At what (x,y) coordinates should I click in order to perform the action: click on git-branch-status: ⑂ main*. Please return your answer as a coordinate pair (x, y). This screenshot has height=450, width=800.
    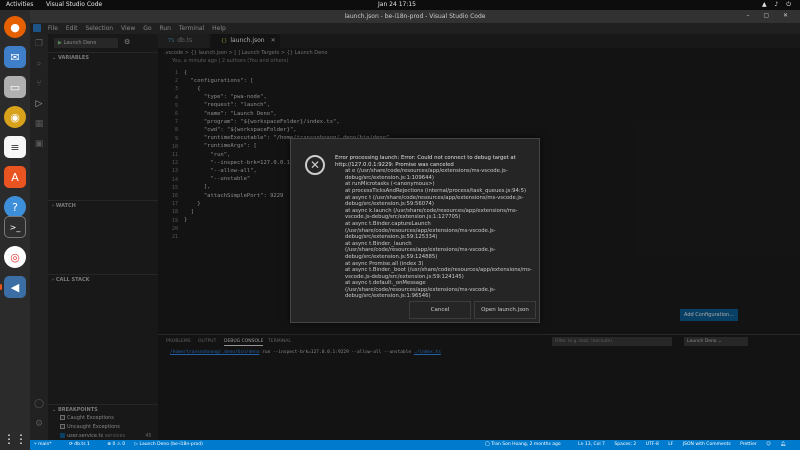
    Looking at the image, I should click on (47, 444).